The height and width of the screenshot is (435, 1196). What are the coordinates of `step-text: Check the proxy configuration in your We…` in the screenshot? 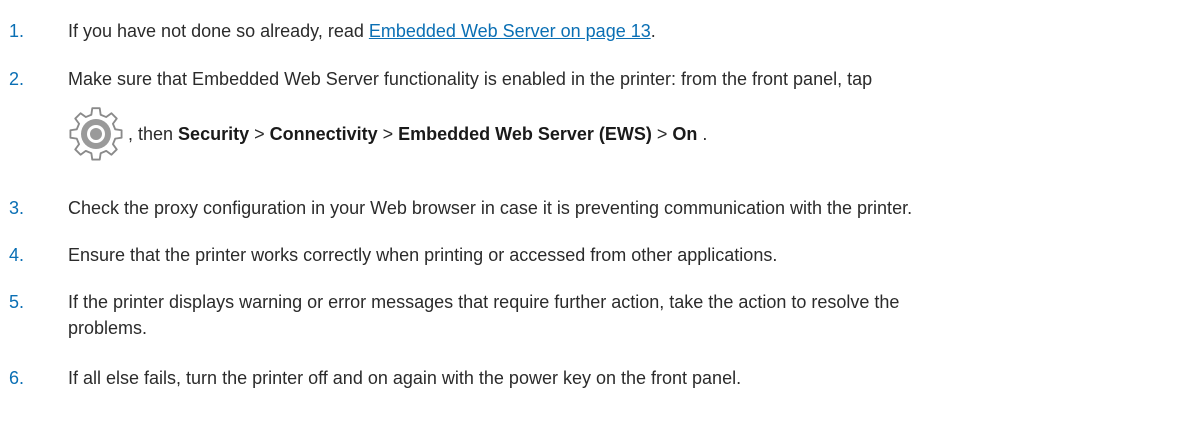 It's located at (490, 208).